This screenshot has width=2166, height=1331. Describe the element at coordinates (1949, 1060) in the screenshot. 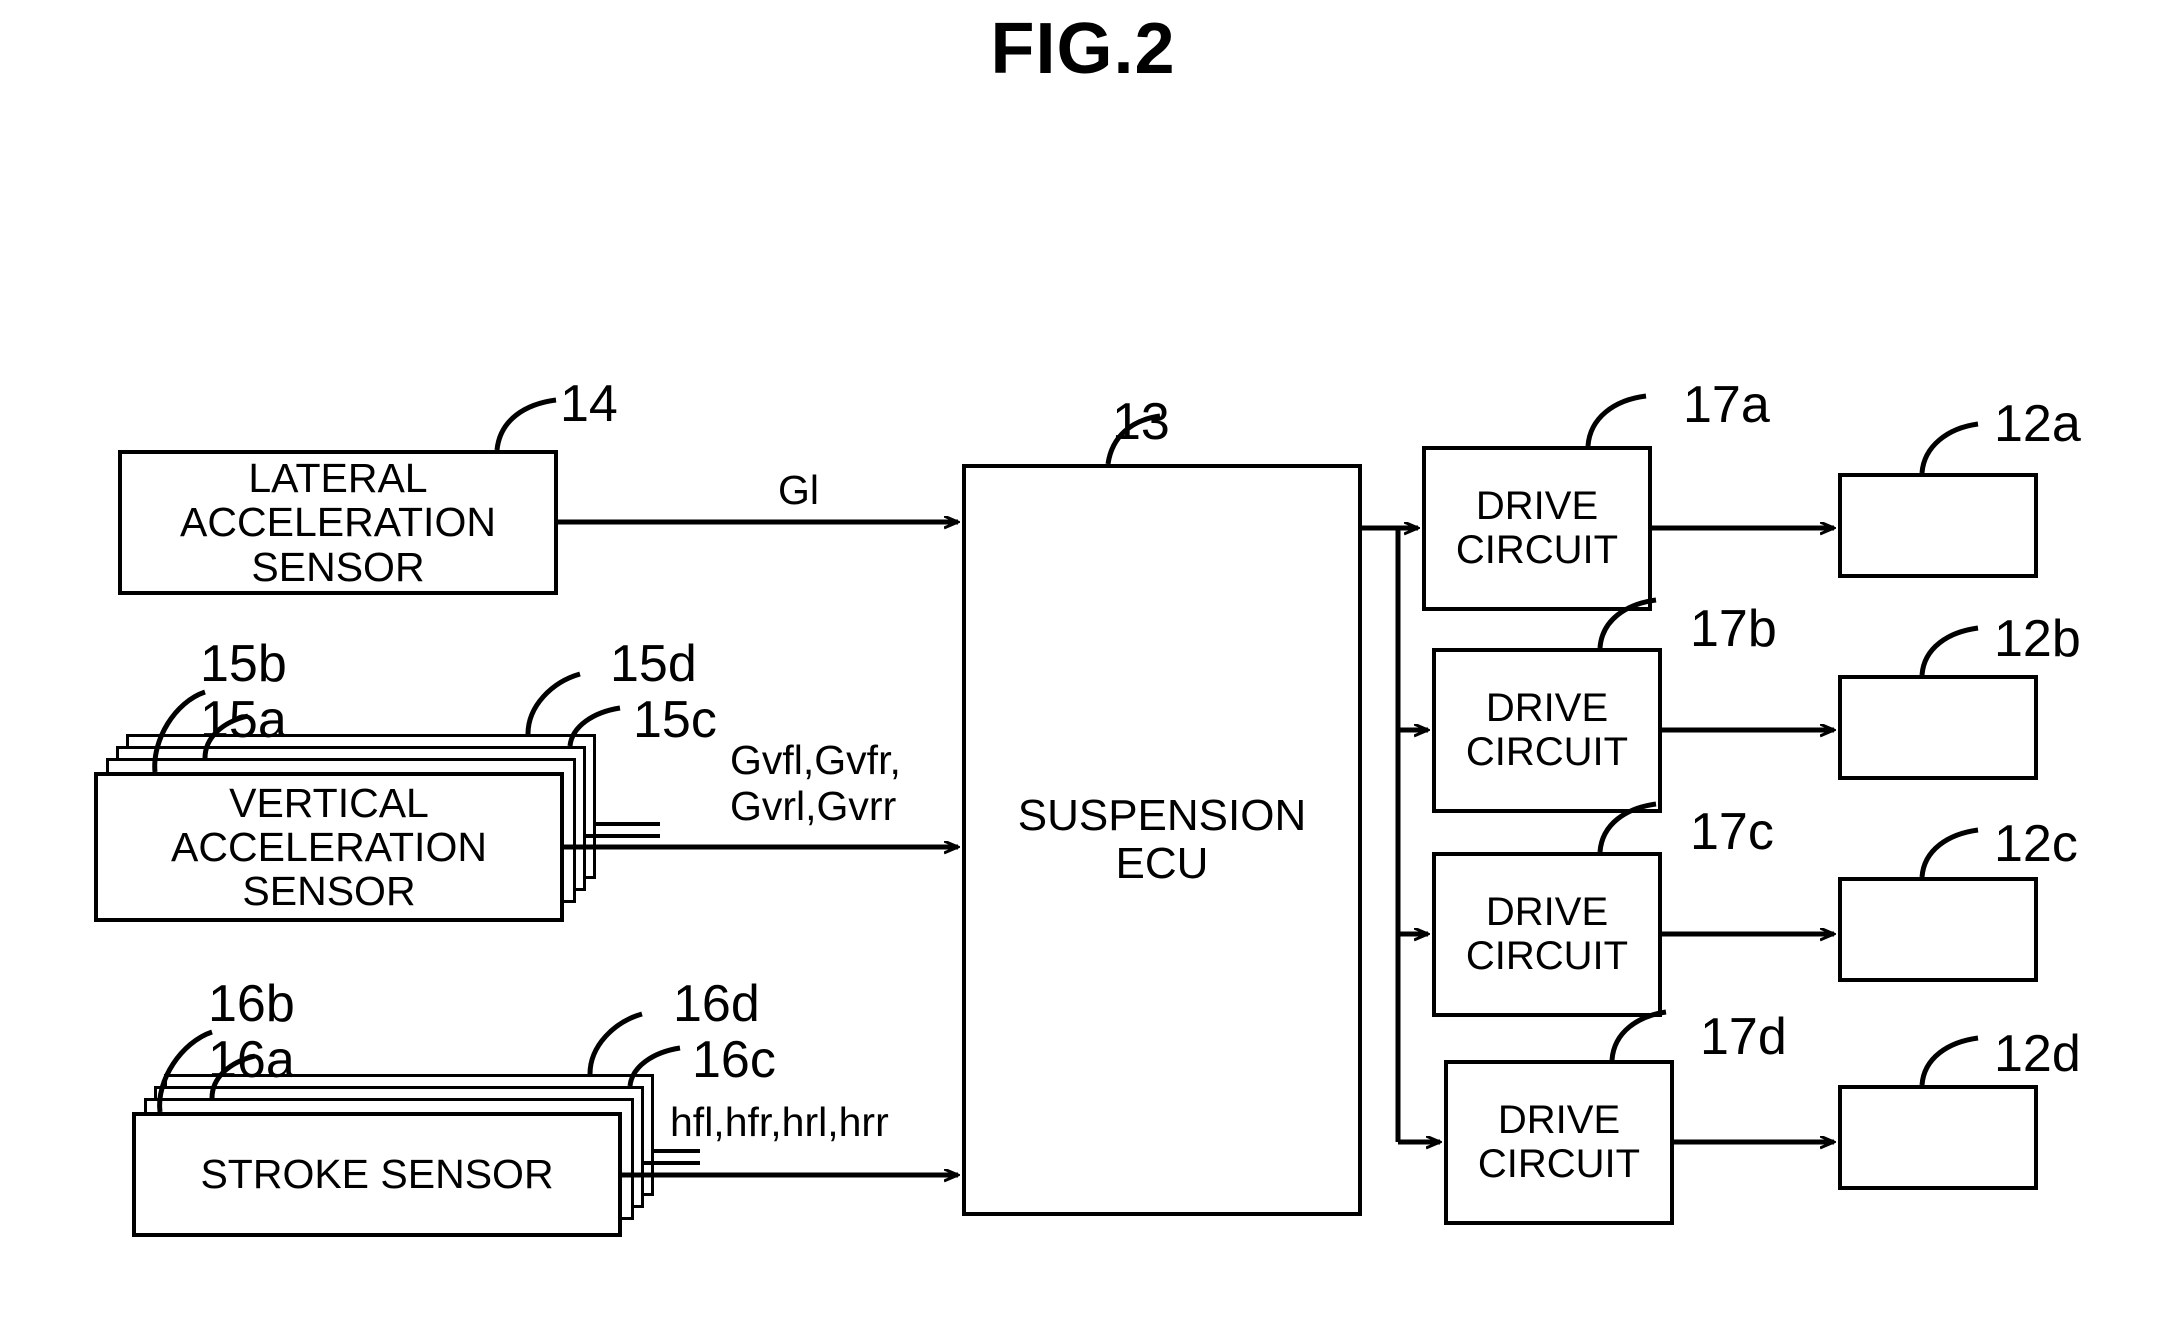

I see `leader-12d` at that location.